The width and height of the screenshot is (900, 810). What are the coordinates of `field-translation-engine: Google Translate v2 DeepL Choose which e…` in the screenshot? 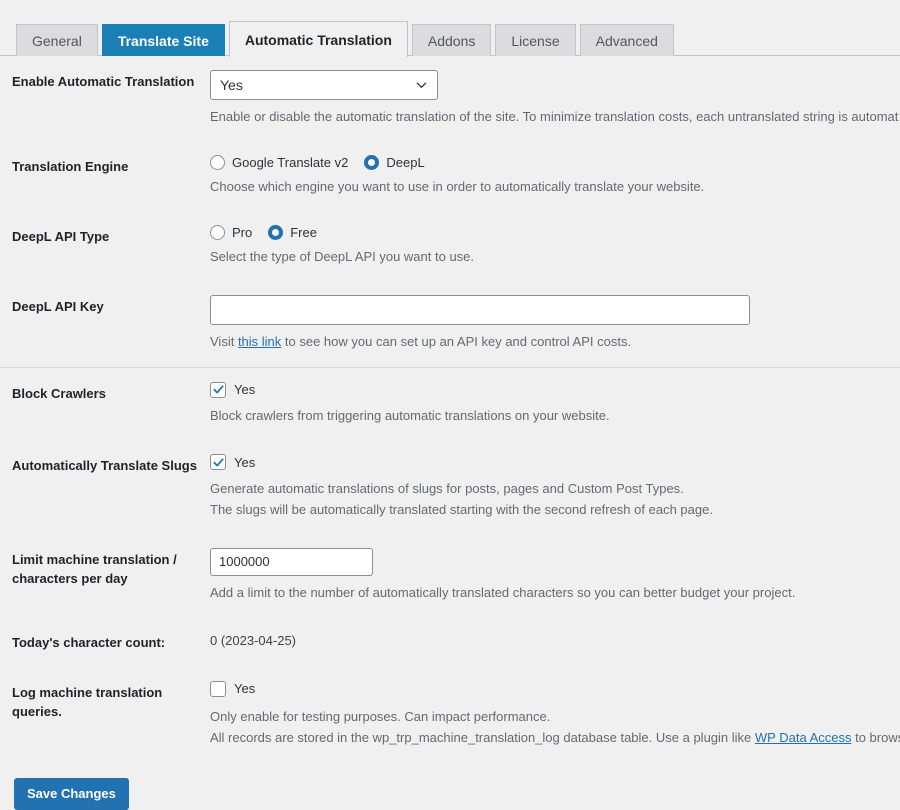 It's located at (555, 176).